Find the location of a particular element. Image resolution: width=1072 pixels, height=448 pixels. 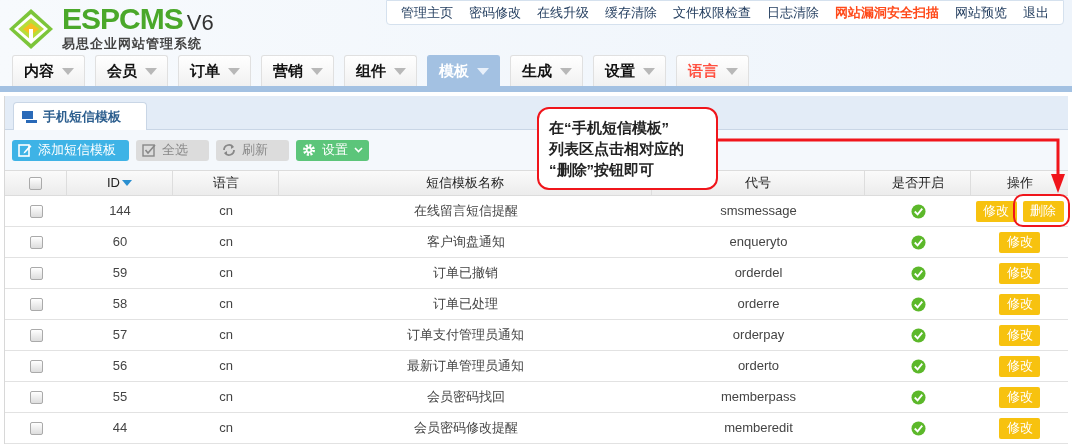

table-cell: 订单已处理 is located at coordinates (465, 304).